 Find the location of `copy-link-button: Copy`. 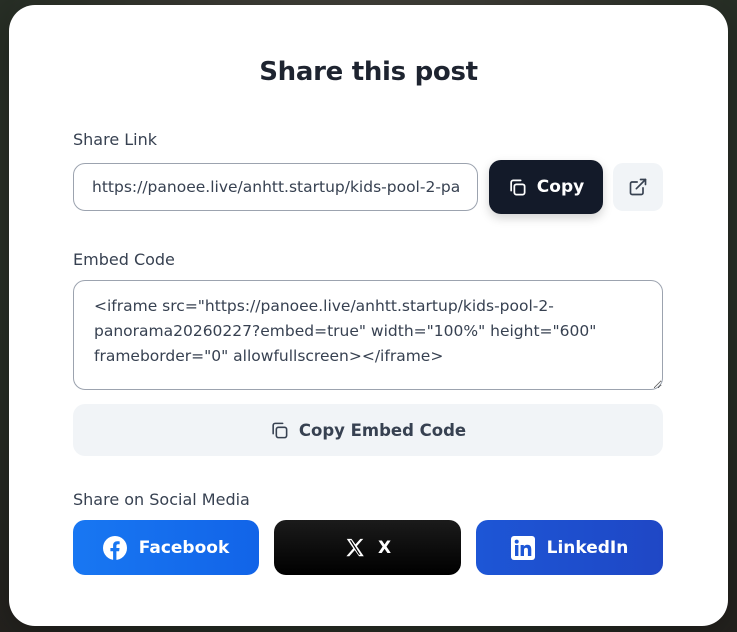

copy-link-button: Copy is located at coordinates (546, 187).